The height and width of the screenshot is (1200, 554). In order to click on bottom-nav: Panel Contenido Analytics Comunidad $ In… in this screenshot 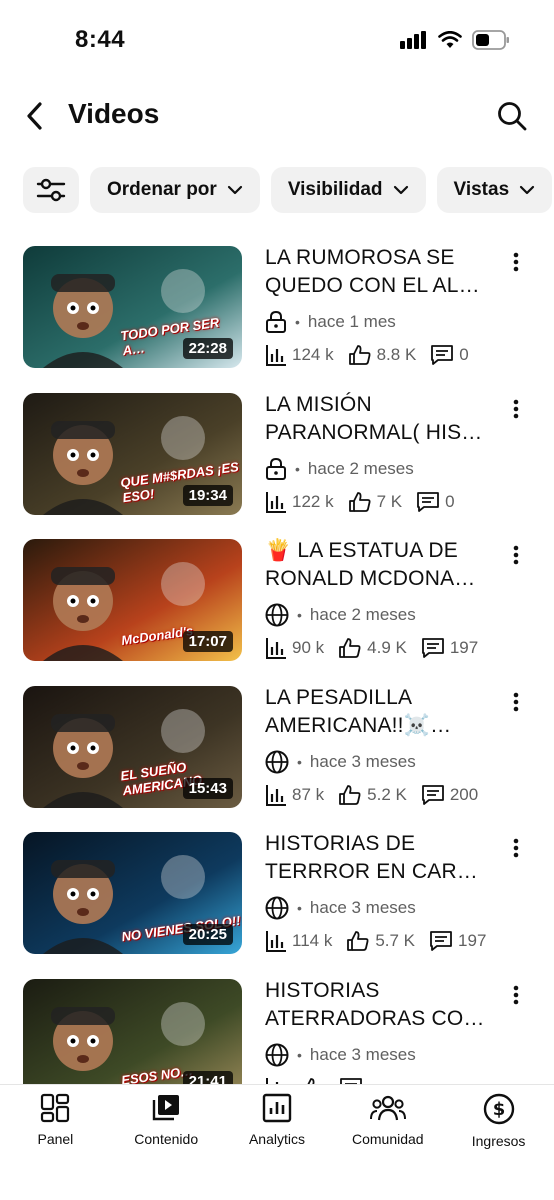, I will do `click(277, 1142)`.